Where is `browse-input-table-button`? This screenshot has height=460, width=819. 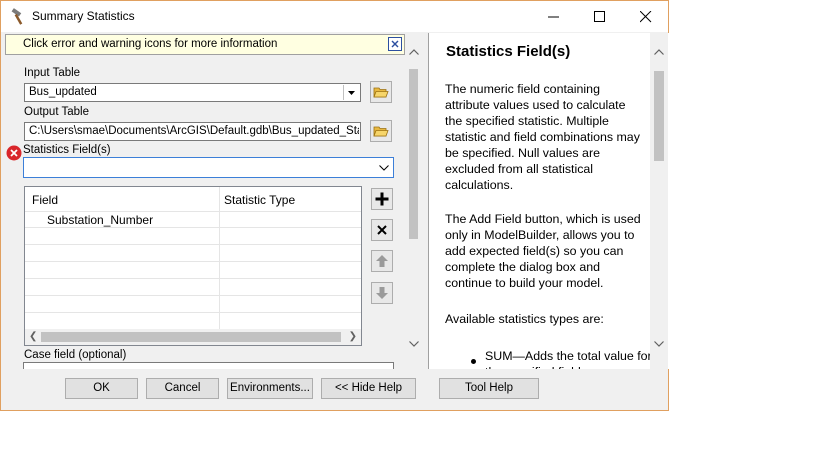
browse-input-table-button is located at coordinates (381, 92).